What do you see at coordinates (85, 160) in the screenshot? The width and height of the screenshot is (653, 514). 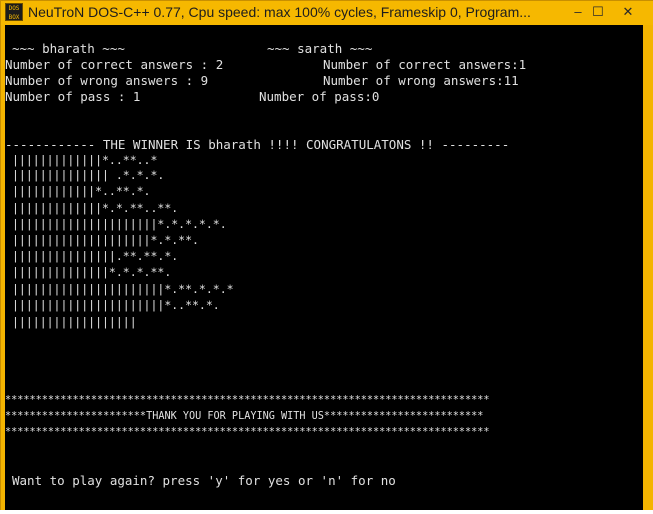 I see `ascii-art-row: |||||||||||||*..**..*` at bounding box center [85, 160].